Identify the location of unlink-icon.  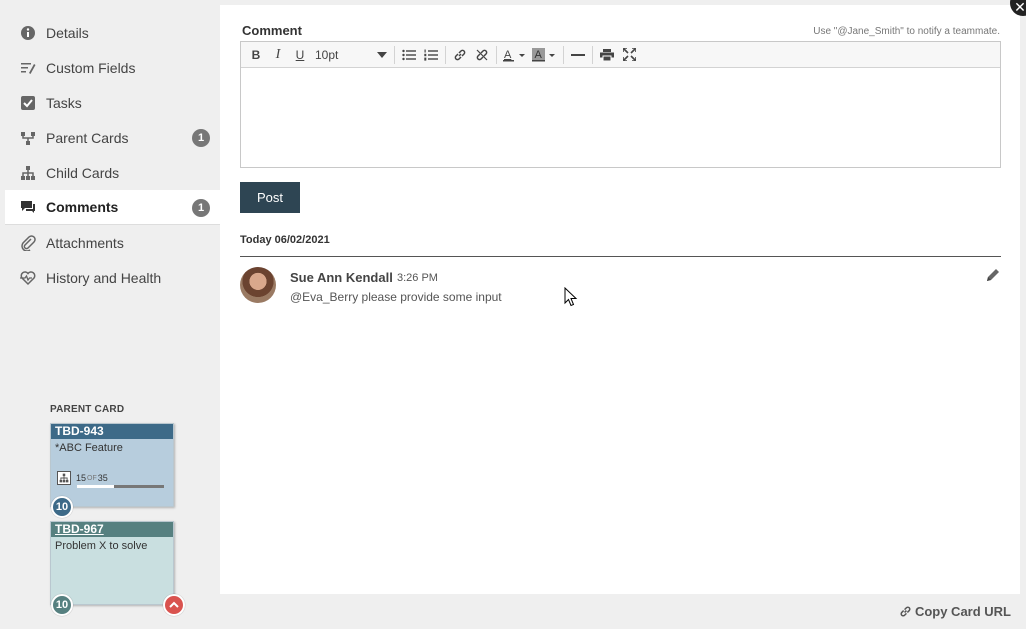
(482, 55).